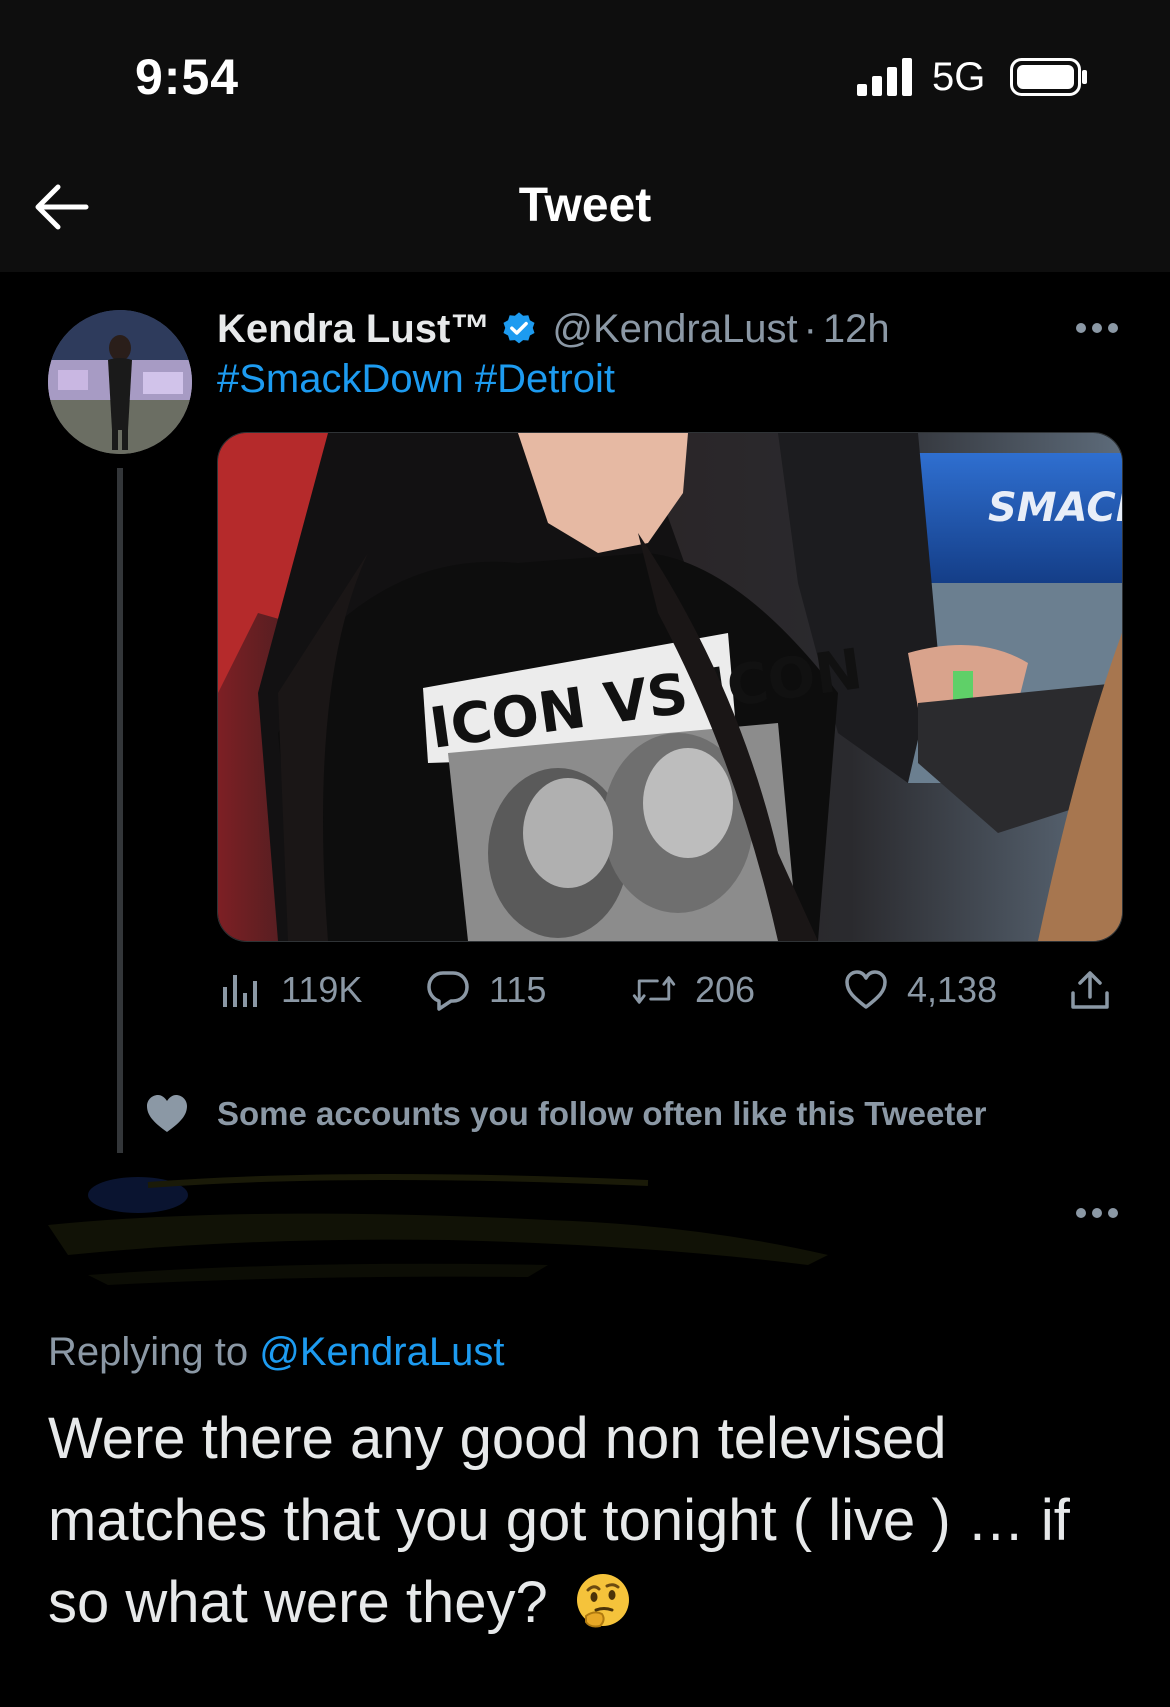 The image size is (1170, 1707). Describe the element at coordinates (545, 379) in the screenshot. I see `hashtag-detroit: #Detroit` at that location.